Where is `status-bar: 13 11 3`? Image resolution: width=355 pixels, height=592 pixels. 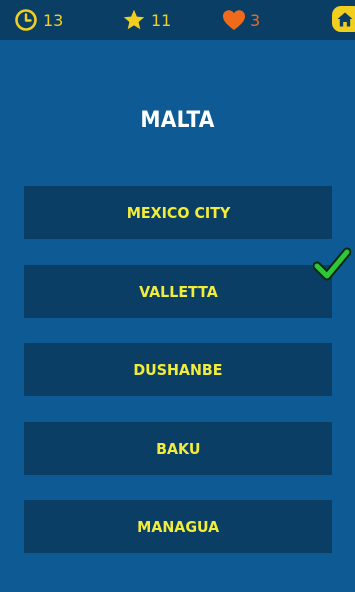
status-bar: 13 11 3 is located at coordinates (177, 20).